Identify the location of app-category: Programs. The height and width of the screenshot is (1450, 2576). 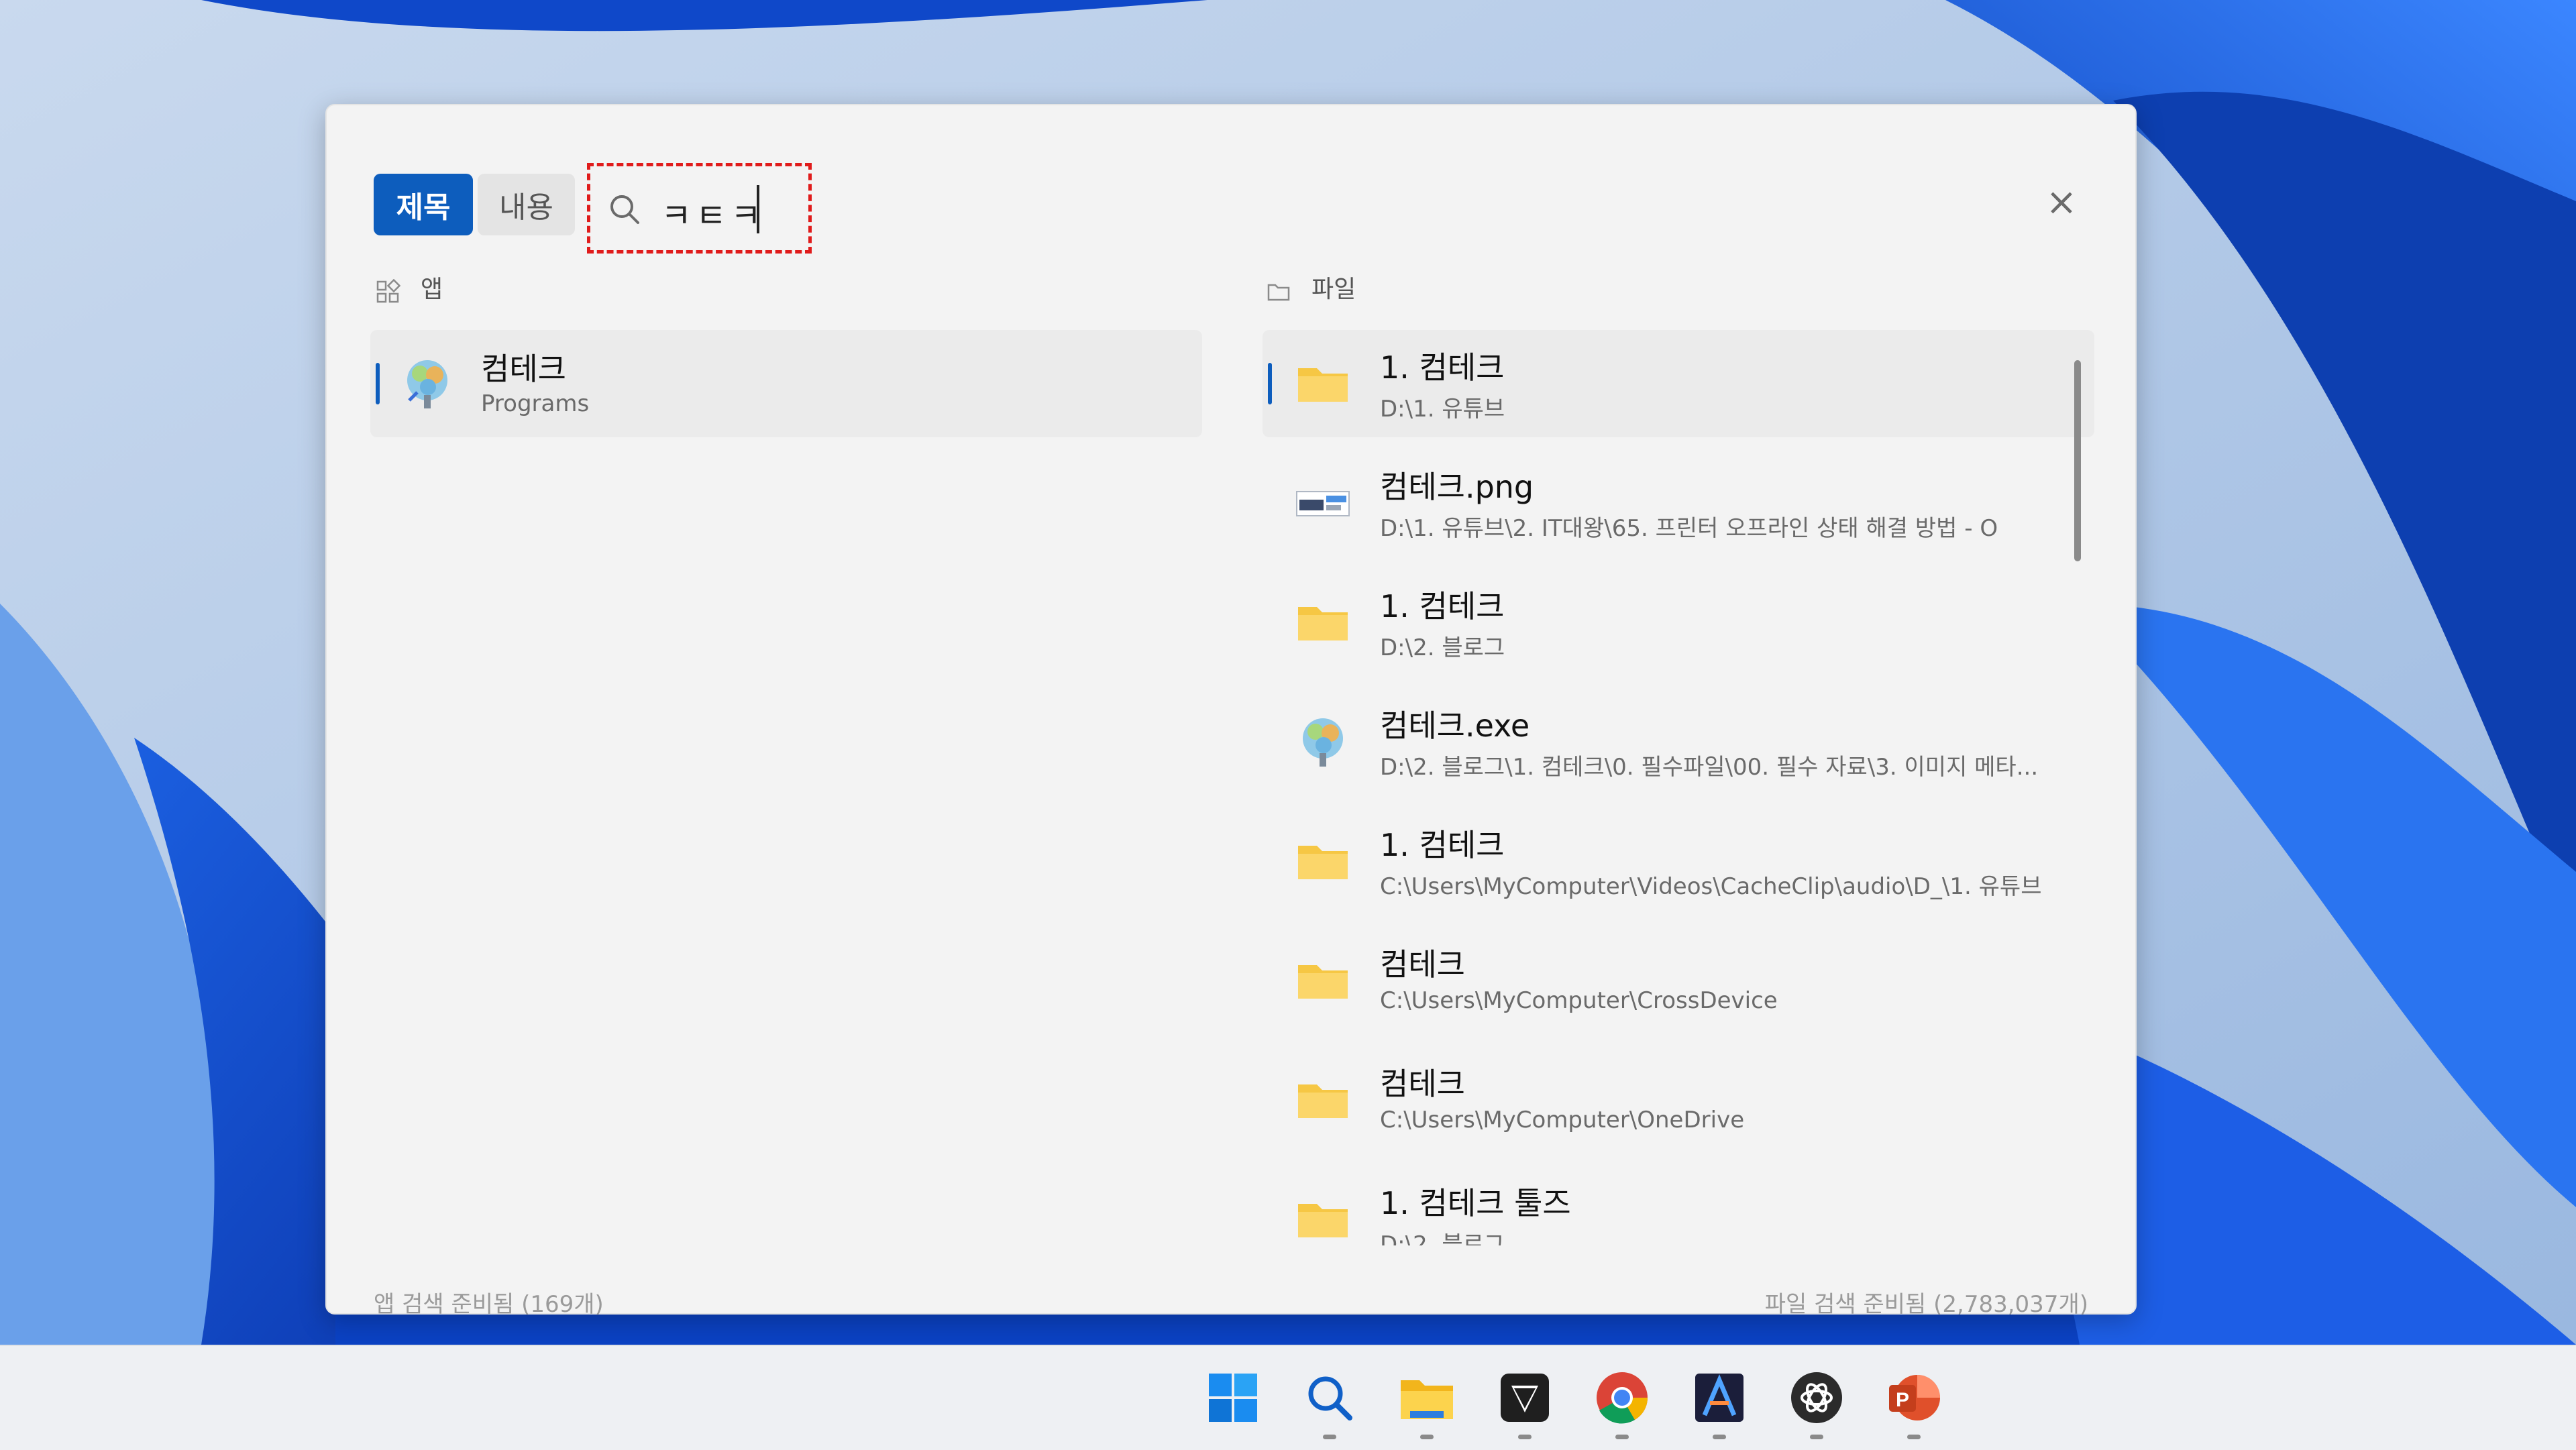
(535, 403).